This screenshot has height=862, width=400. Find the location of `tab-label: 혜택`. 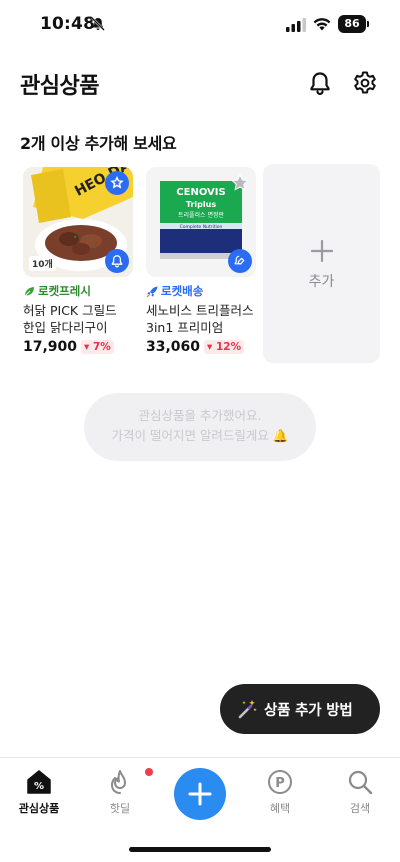

tab-label: 혜택 is located at coordinates (280, 808).